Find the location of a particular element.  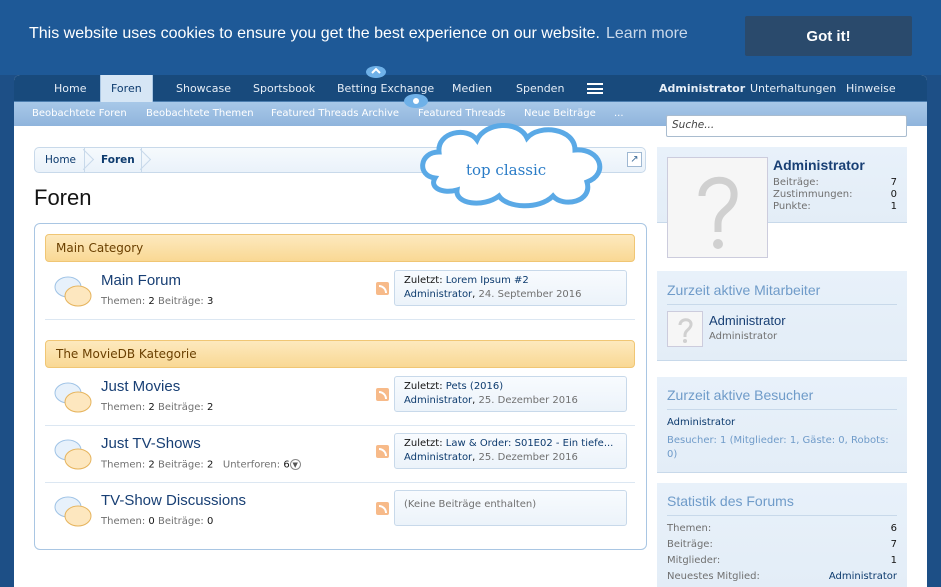

subnav-watched-forums: Beobachtete Foren is located at coordinates (79, 114).